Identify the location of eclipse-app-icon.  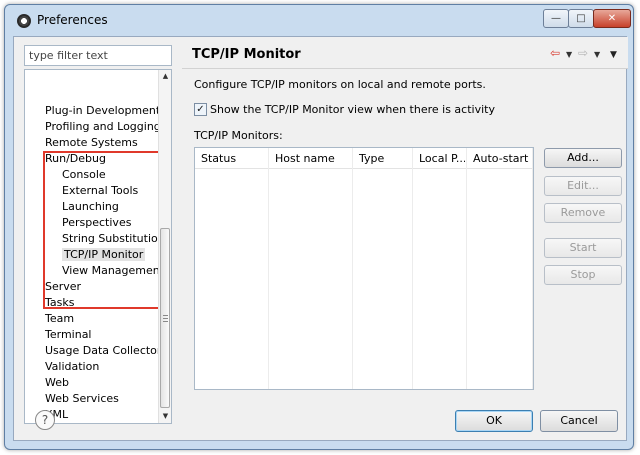
(24, 21).